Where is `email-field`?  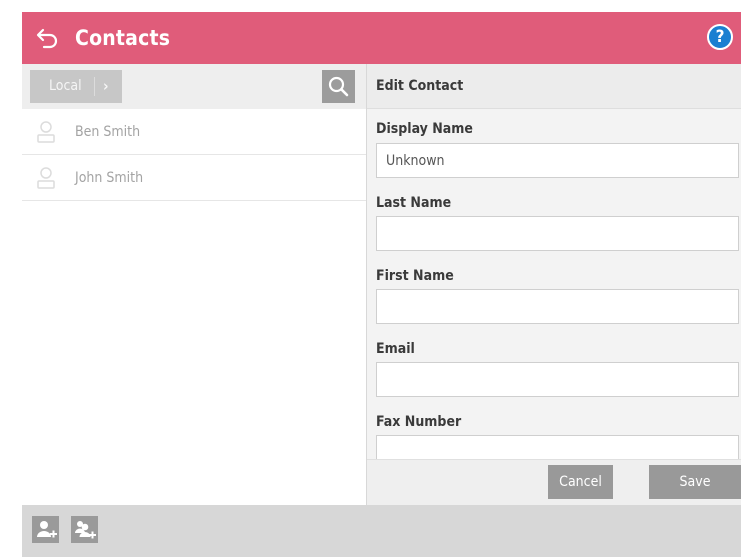 email-field is located at coordinates (557, 379).